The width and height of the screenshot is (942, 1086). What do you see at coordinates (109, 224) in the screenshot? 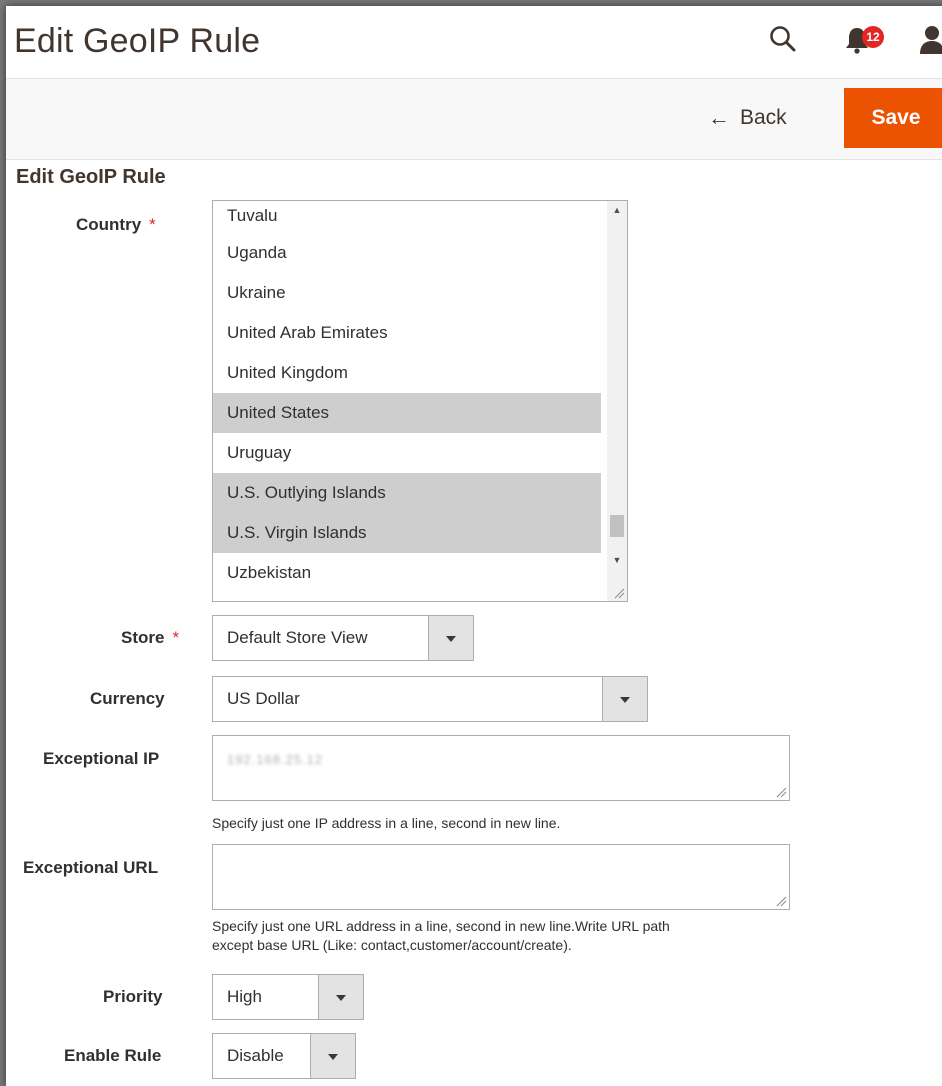
I see `country-label-text: Country` at bounding box center [109, 224].